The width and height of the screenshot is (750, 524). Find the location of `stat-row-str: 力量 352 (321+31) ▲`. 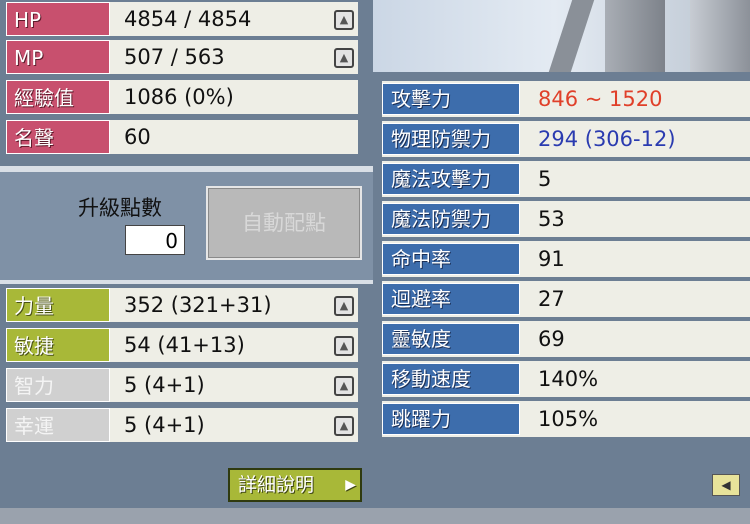

stat-row-str: 力量 352 (321+31) ▲ is located at coordinates (182, 305).